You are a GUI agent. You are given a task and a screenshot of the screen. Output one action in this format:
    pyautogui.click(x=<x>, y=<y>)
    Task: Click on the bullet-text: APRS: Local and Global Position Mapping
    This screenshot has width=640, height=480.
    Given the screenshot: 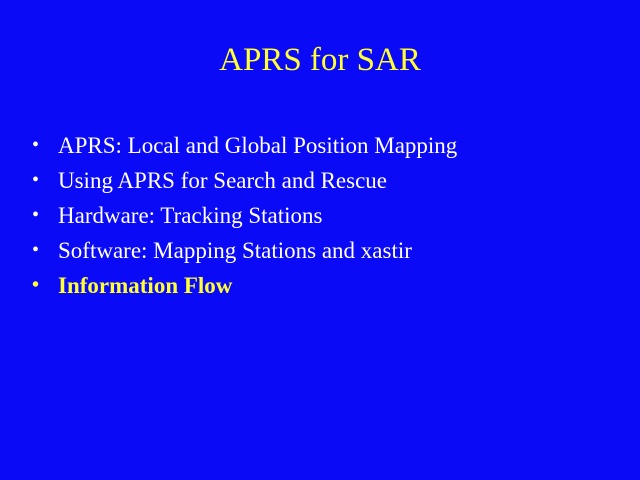 What is the action you would take?
    pyautogui.click(x=258, y=145)
    